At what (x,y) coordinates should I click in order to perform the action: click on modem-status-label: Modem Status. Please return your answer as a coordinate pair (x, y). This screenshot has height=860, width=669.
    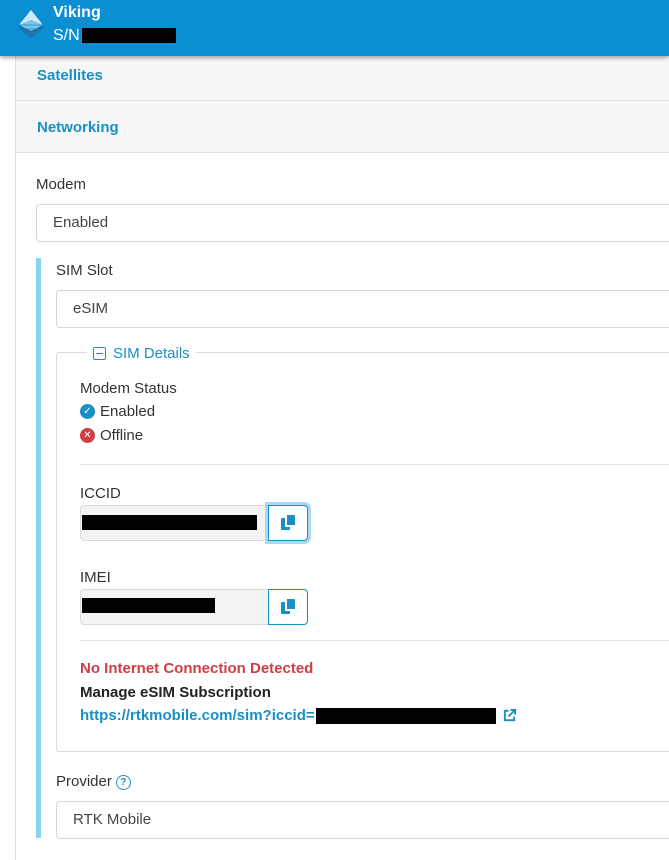
    Looking at the image, I should click on (128, 388).